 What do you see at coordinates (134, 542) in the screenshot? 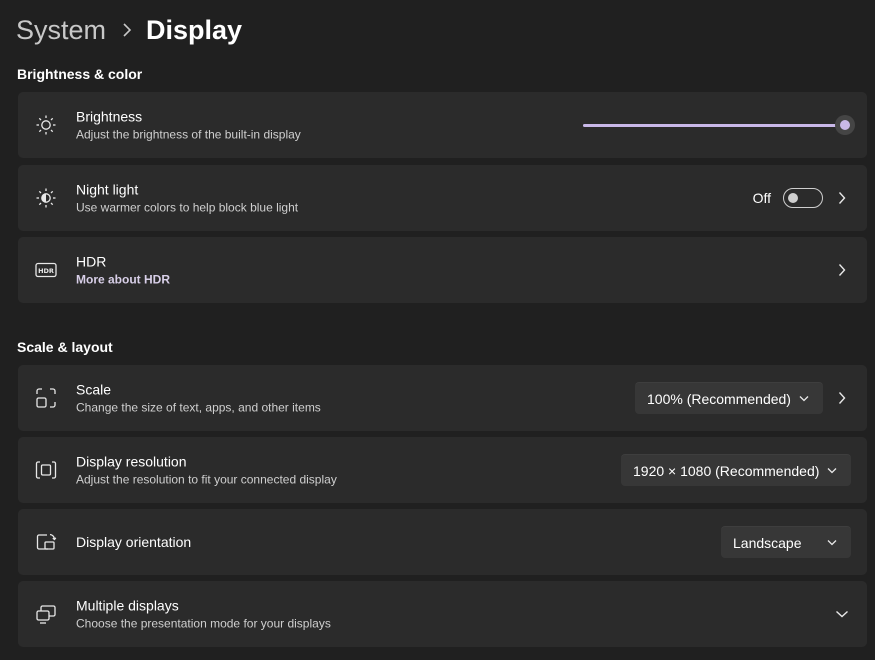
I see `display-orientation-title: Display orientation` at bounding box center [134, 542].